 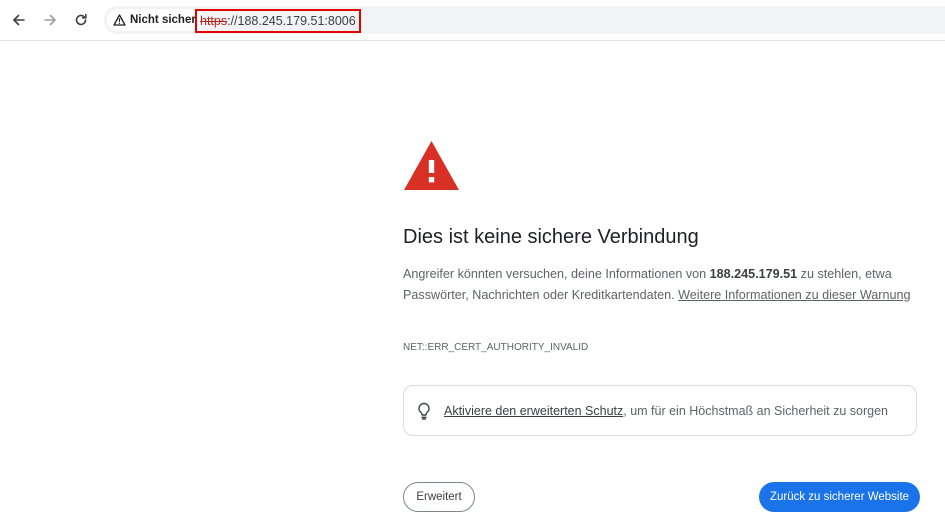 What do you see at coordinates (214, 21) in the screenshot?
I see `url-scheme: https` at bounding box center [214, 21].